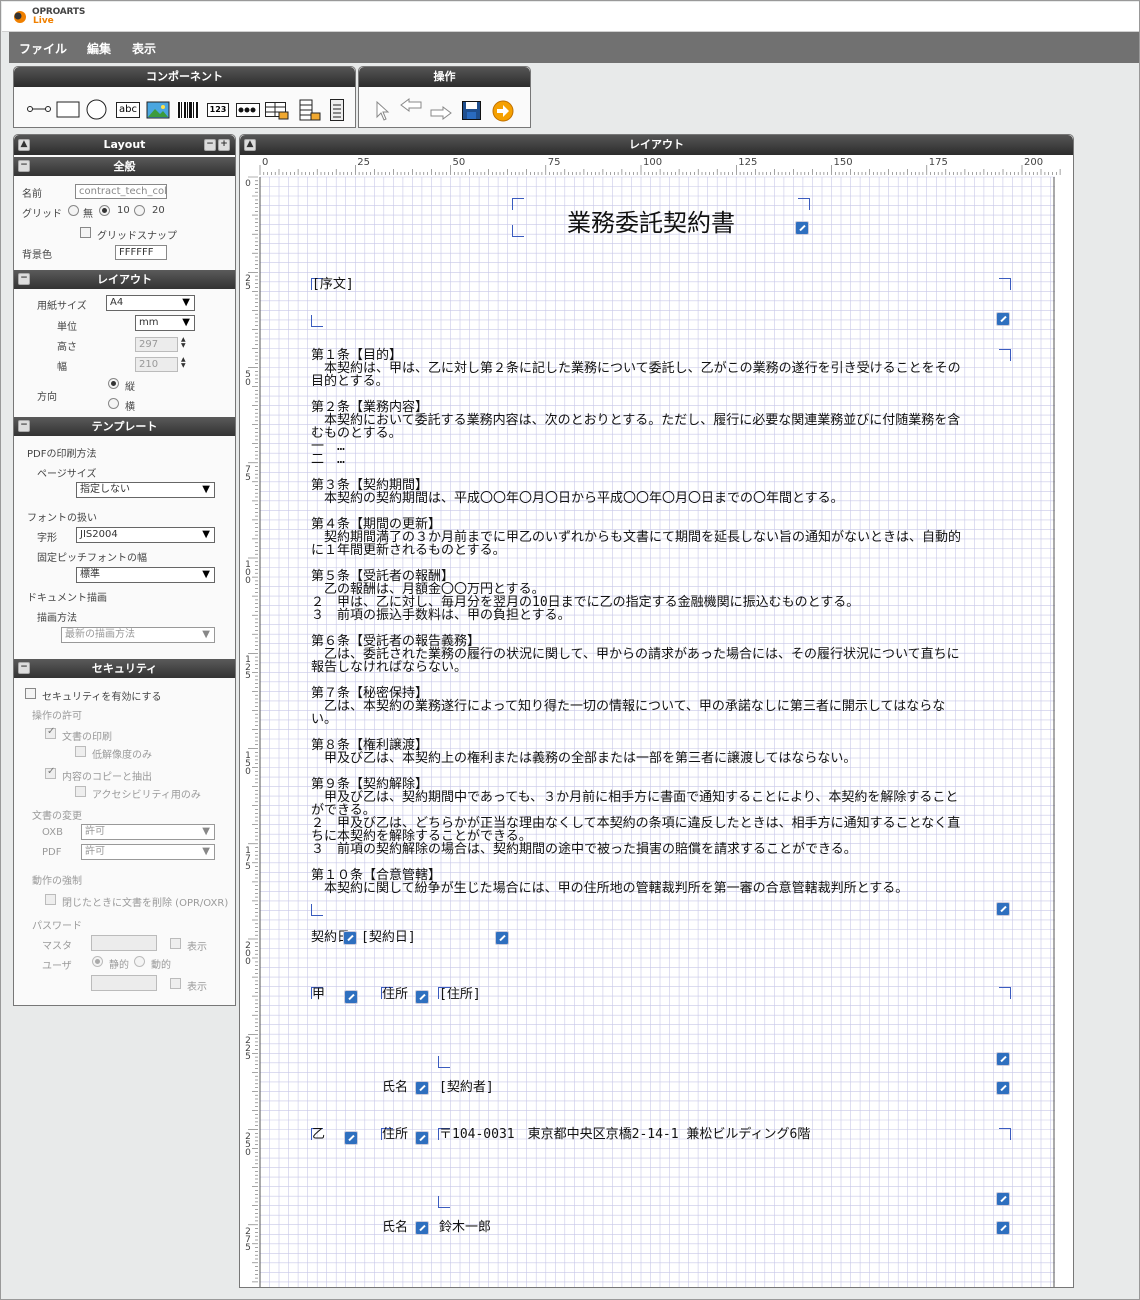 This screenshot has width=1140, height=1300. Describe the element at coordinates (124, 166) in the screenshot. I see `section-general: − 全般` at that location.